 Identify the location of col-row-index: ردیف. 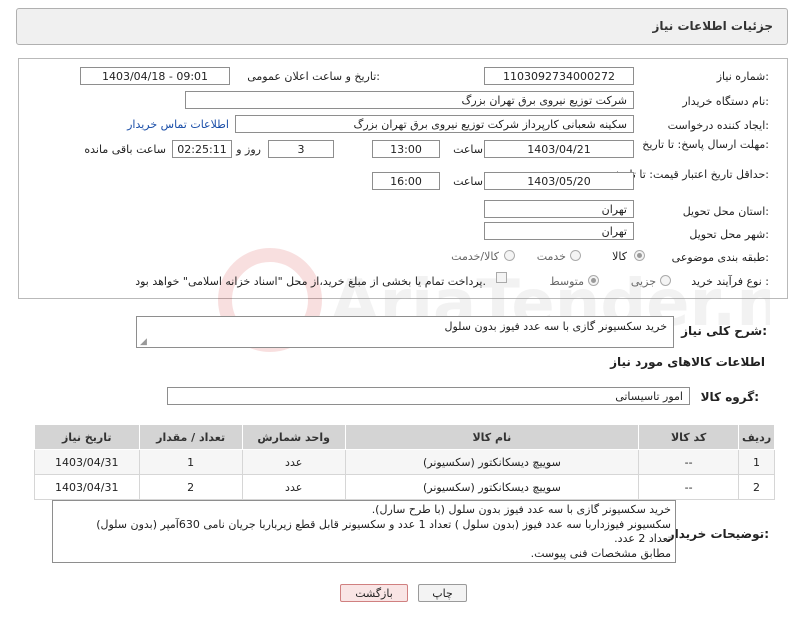
(756, 437).